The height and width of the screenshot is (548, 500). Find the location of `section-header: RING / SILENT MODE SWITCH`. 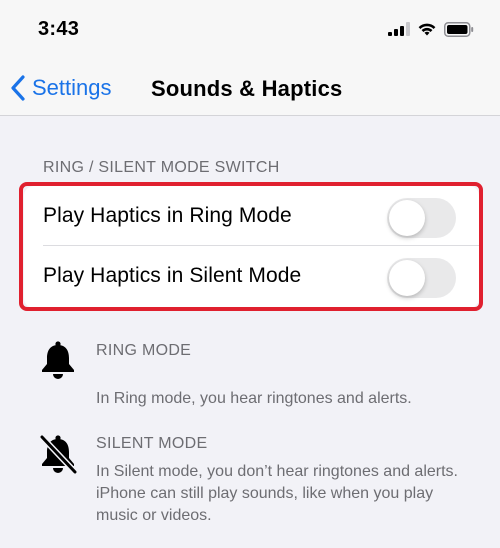

section-header: RING / SILENT MODE SWITCH is located at coordinates (161, 167).